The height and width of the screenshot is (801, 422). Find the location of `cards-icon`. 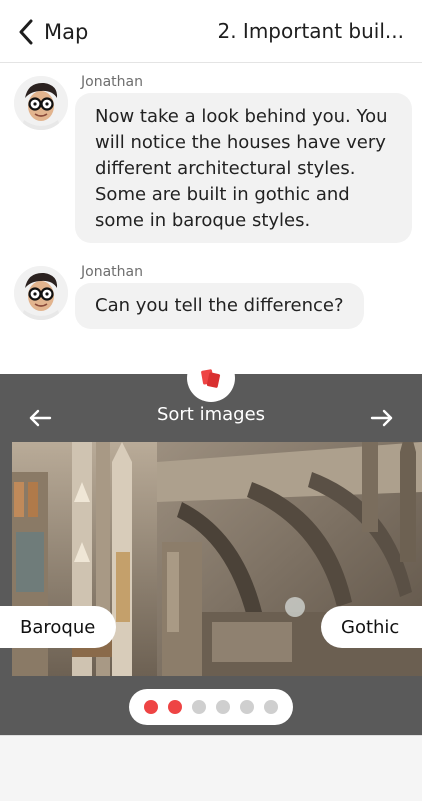

cards-icon is located at coordinates (211, 378).